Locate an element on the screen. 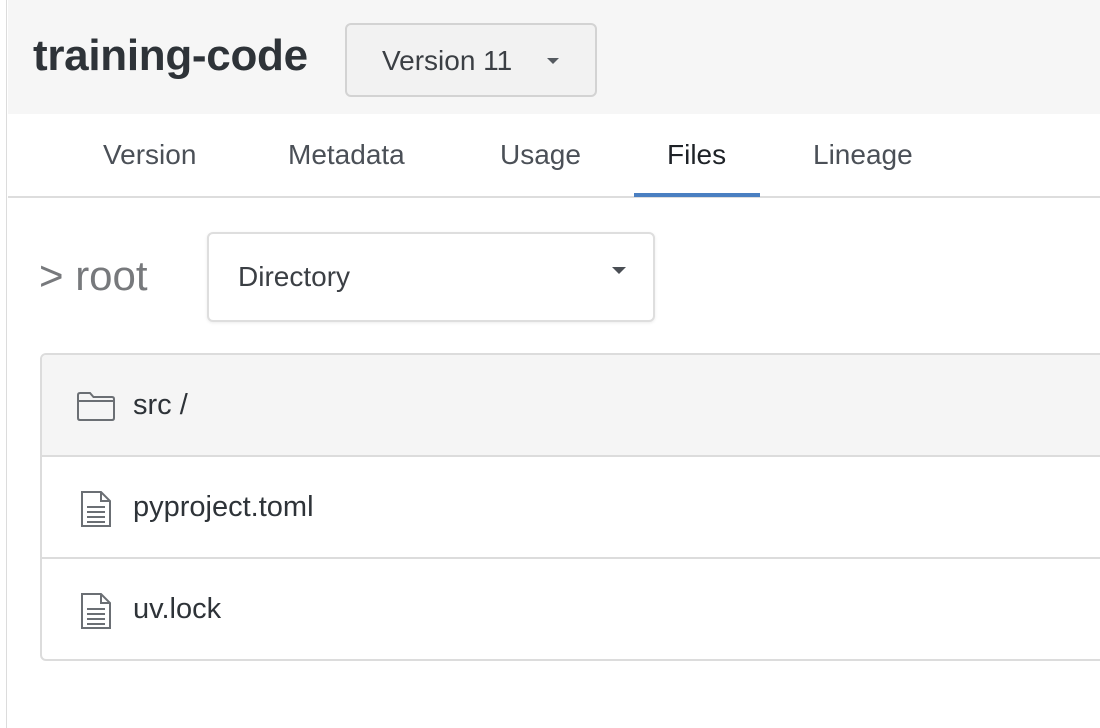 The height and width of the screenshot is (728, 1100). tab-bar: Version Metadata Usage Files Lineage is located at coordinates (554, 156).